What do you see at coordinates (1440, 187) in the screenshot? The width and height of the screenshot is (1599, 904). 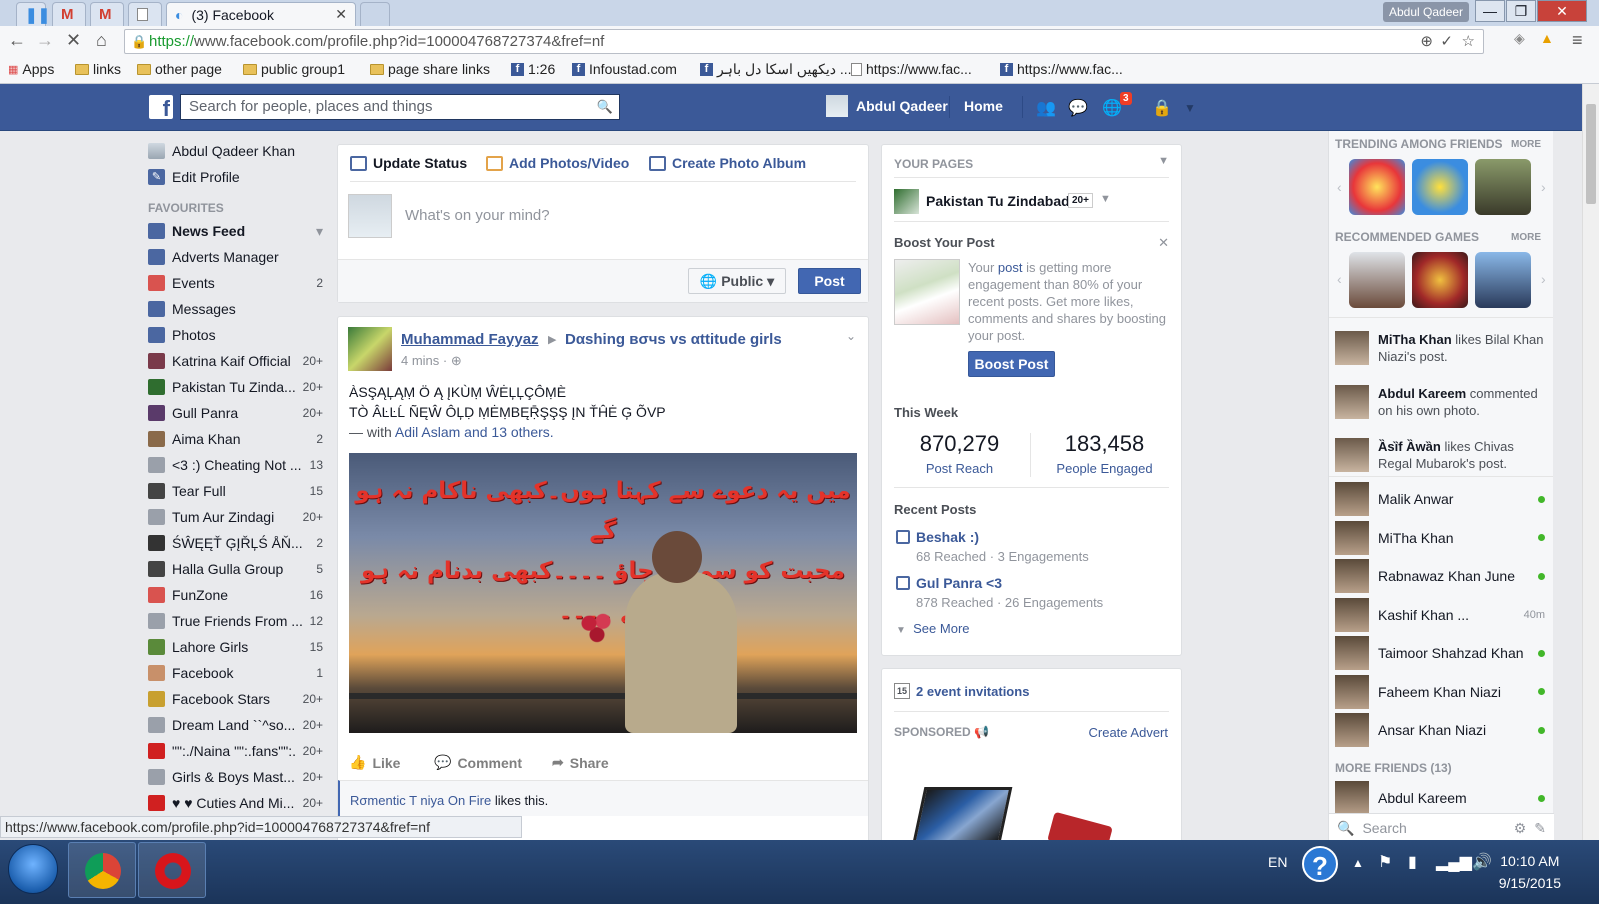 I see `game-dragon-city` at bounding box center [1440, 187].